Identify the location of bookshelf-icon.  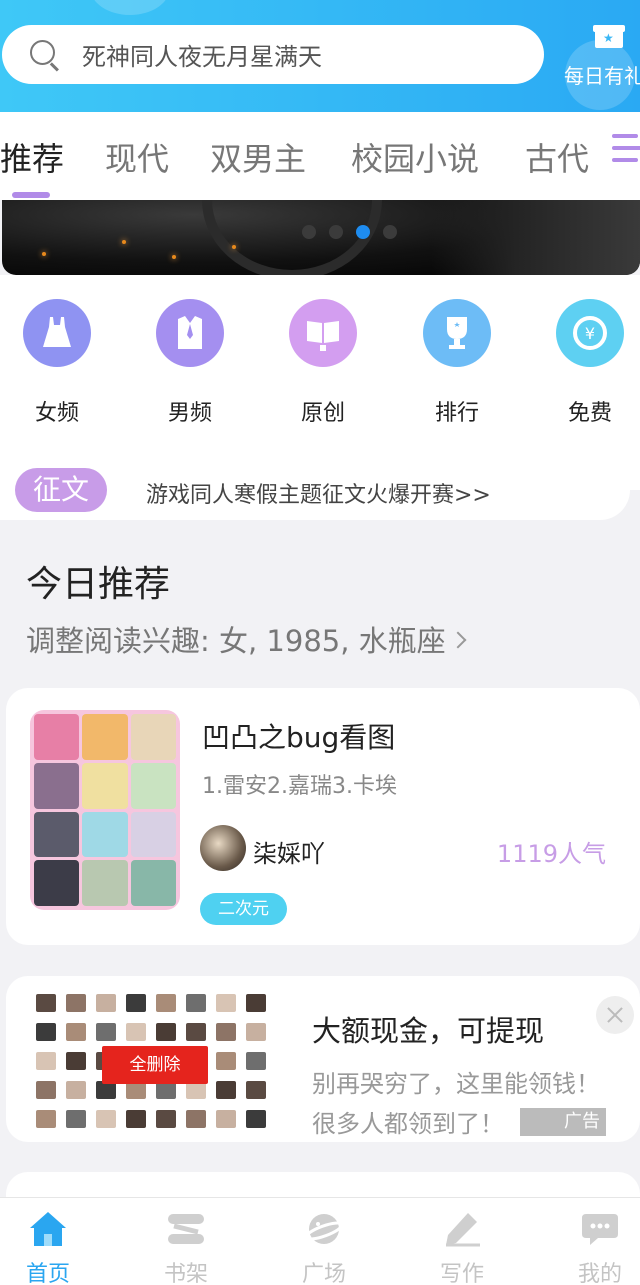
(186, 1229).